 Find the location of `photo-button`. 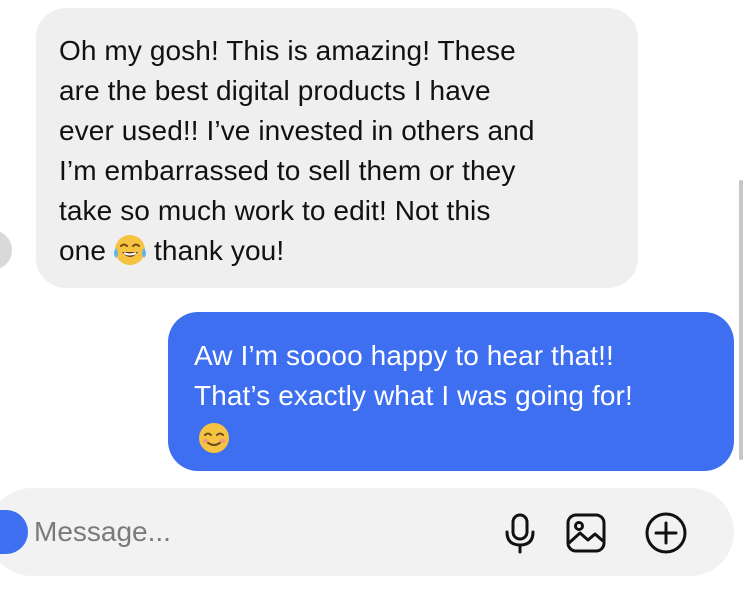

photo-button is located at coordinates (586, 533).